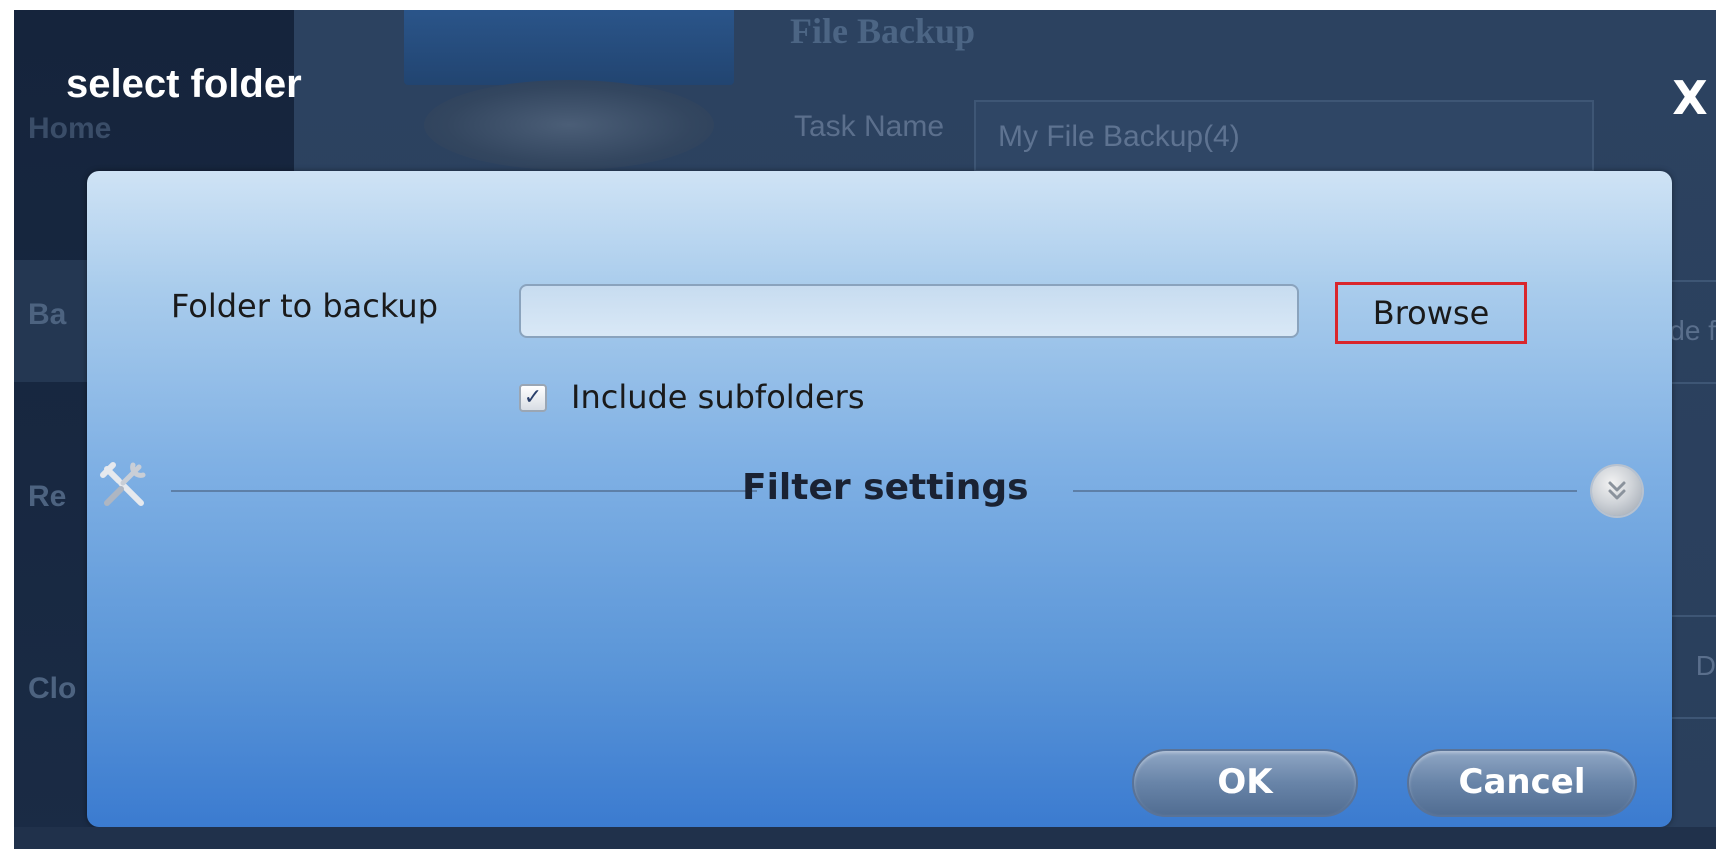  I want to click on sidebar-item-label: Home, so click(70, 128).